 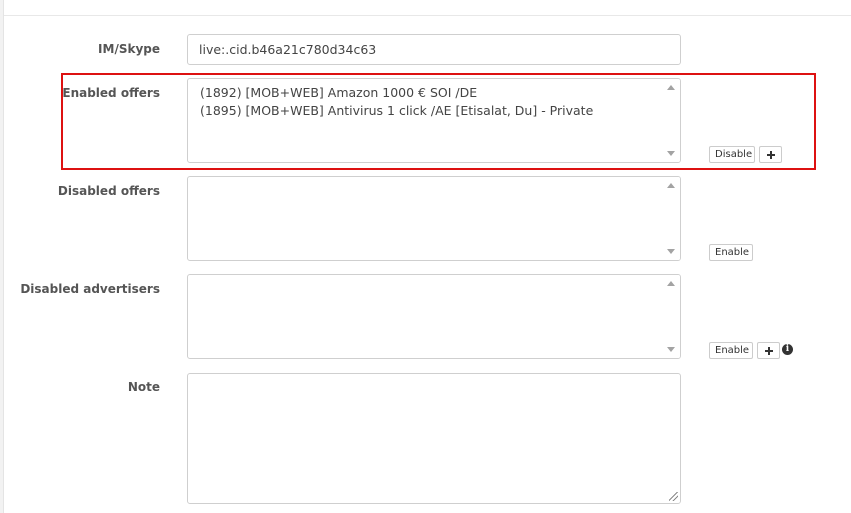 I want to click on add-enabled-offer-button, so click(x=770, y=154).